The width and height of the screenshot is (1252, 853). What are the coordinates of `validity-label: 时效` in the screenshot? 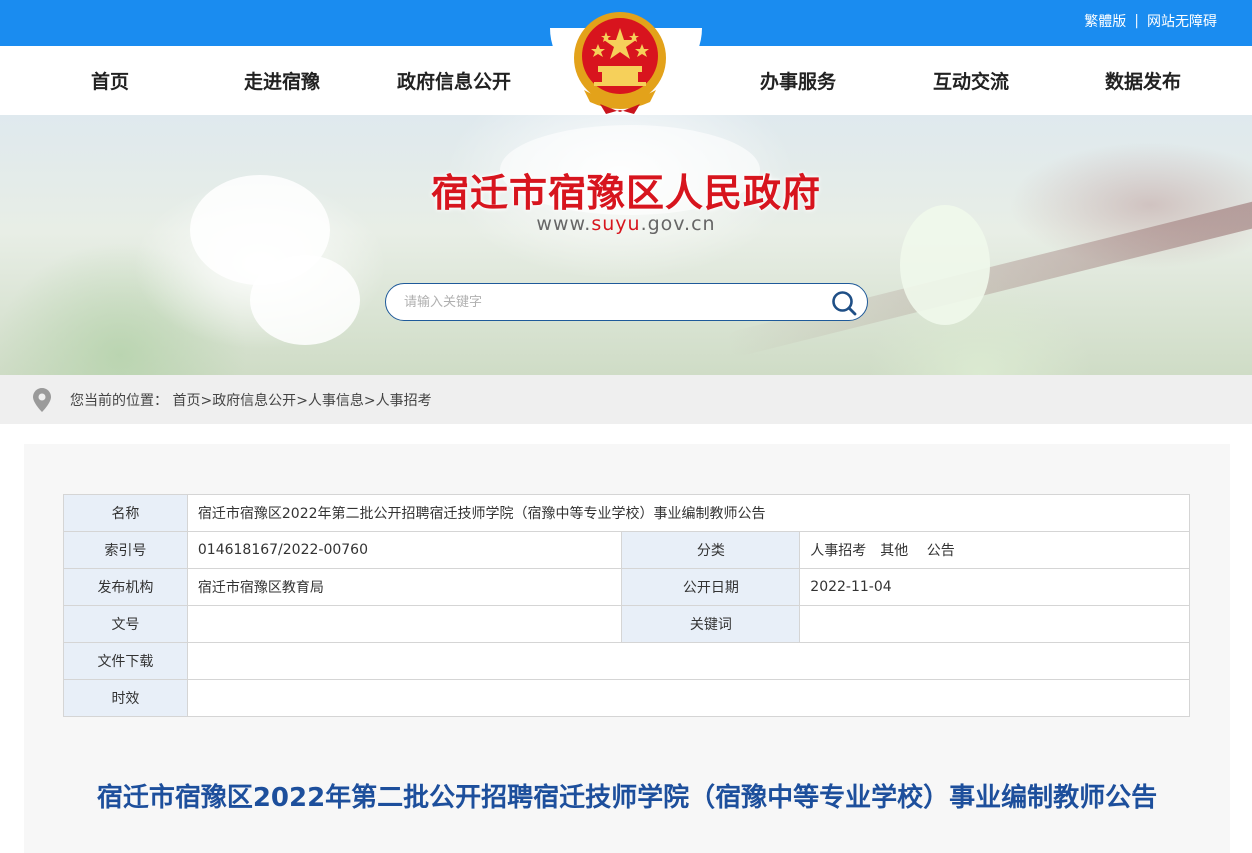 It's located at (125, 698).